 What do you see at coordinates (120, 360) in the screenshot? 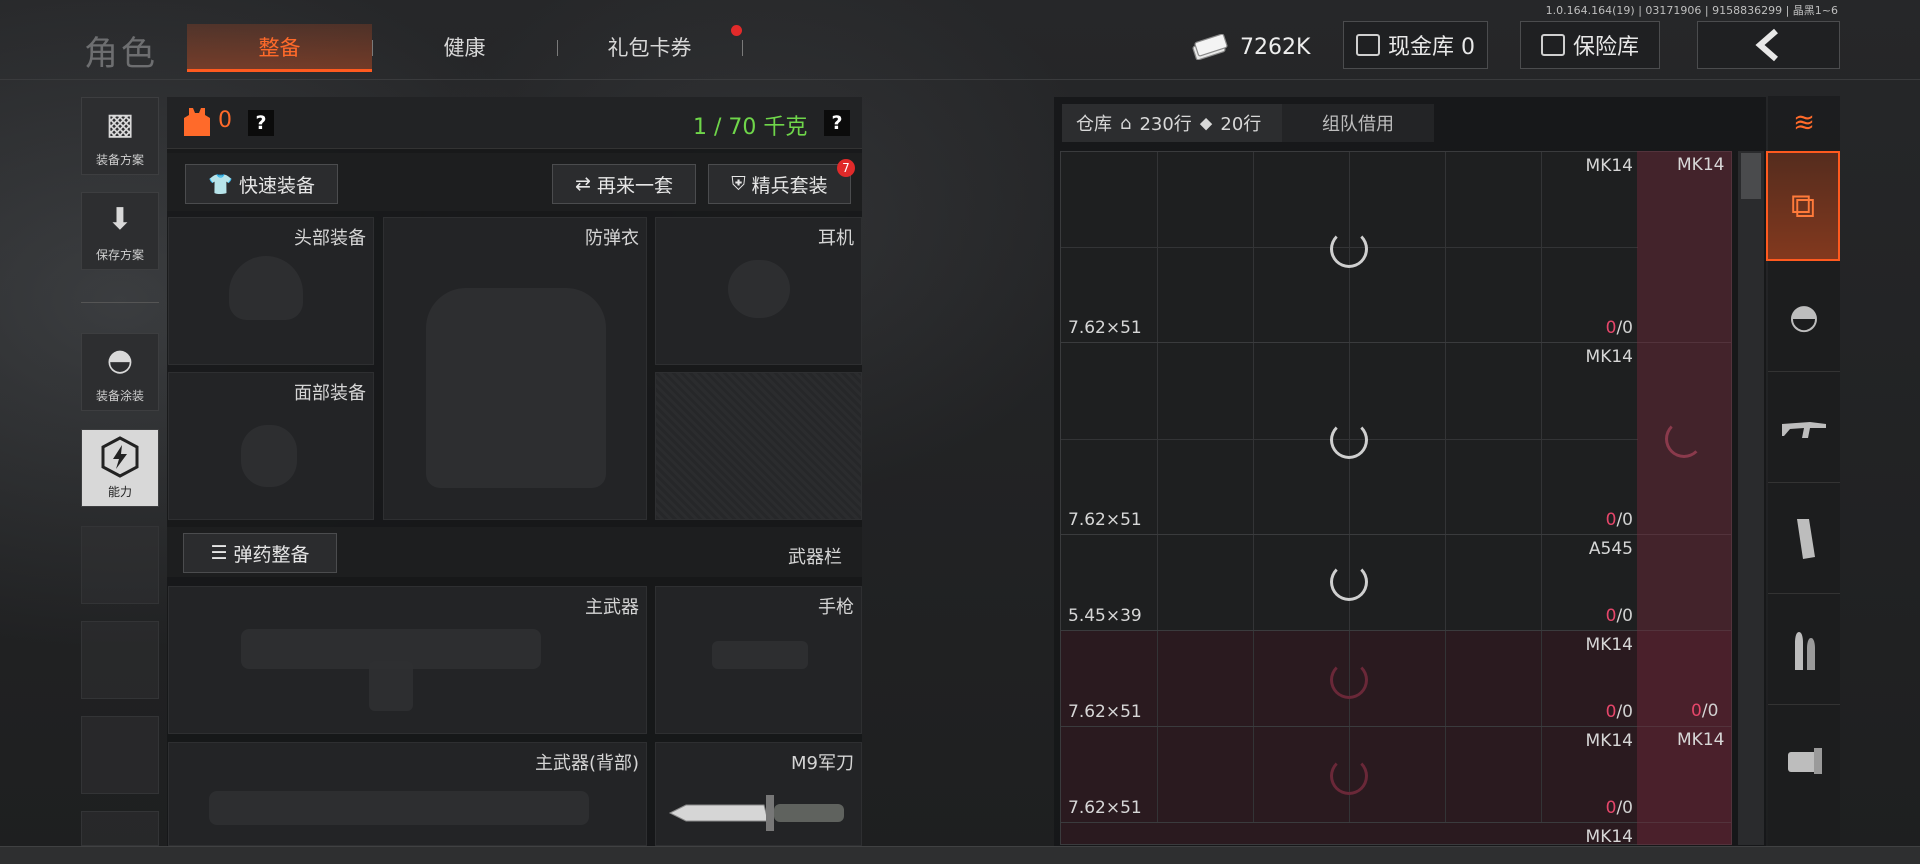
I see `helmet-paint-icon: ◓` at bounding box center [120, 360].